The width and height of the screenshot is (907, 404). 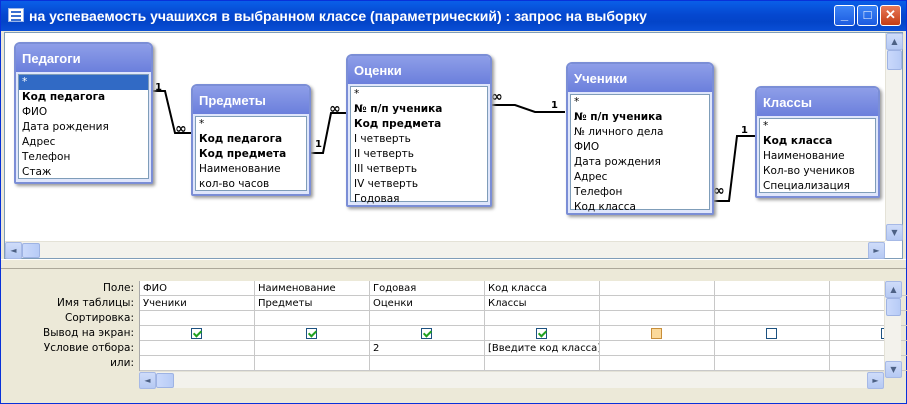 What do you see at coordinates (251, 184) in the screenshot?
I see `field-item: кол-во часов` at bounding box center [251, 184].